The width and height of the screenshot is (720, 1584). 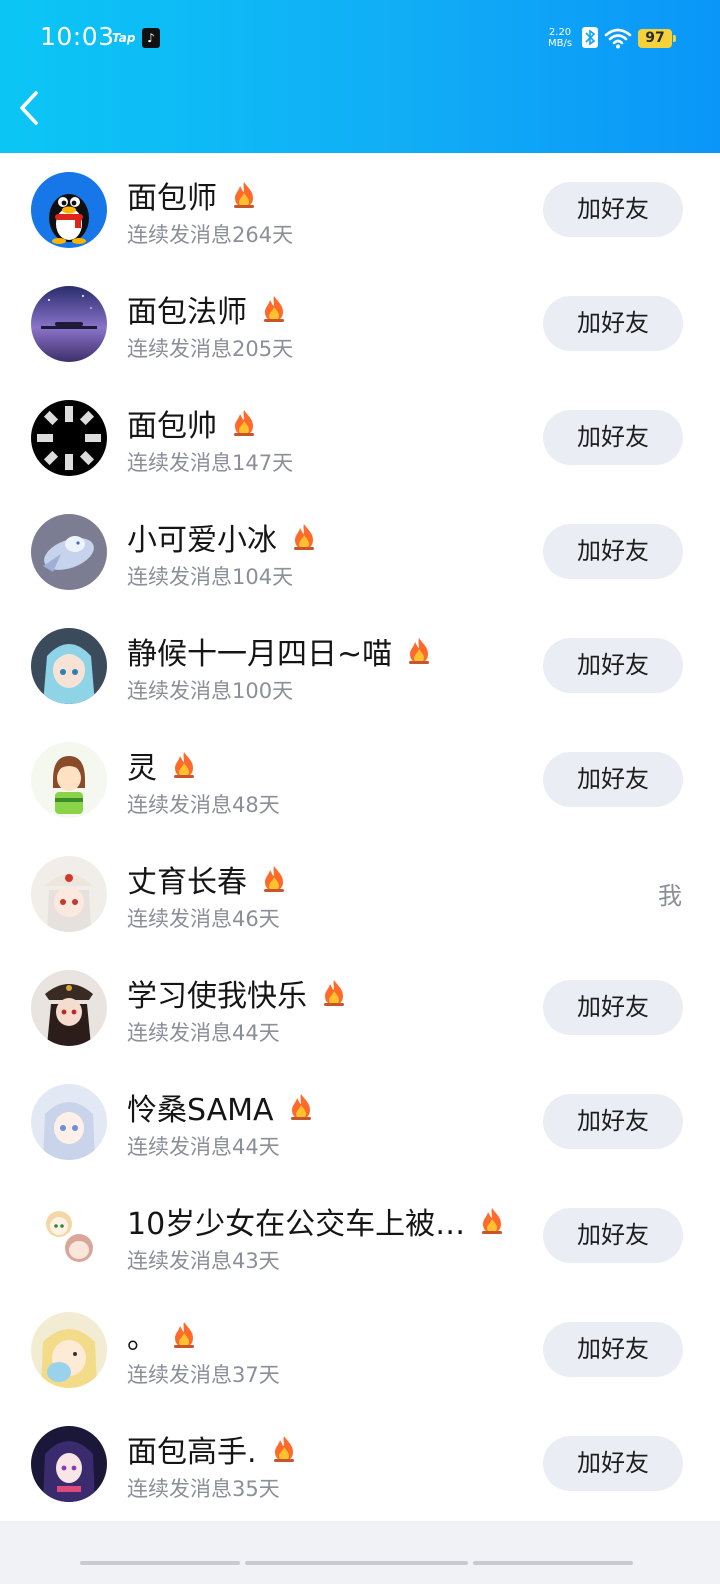 What do you see at coordinates (210, 463) in the screenshot?
I see `streak-text: 连续发消息147天` at bounding box center [210, 463].